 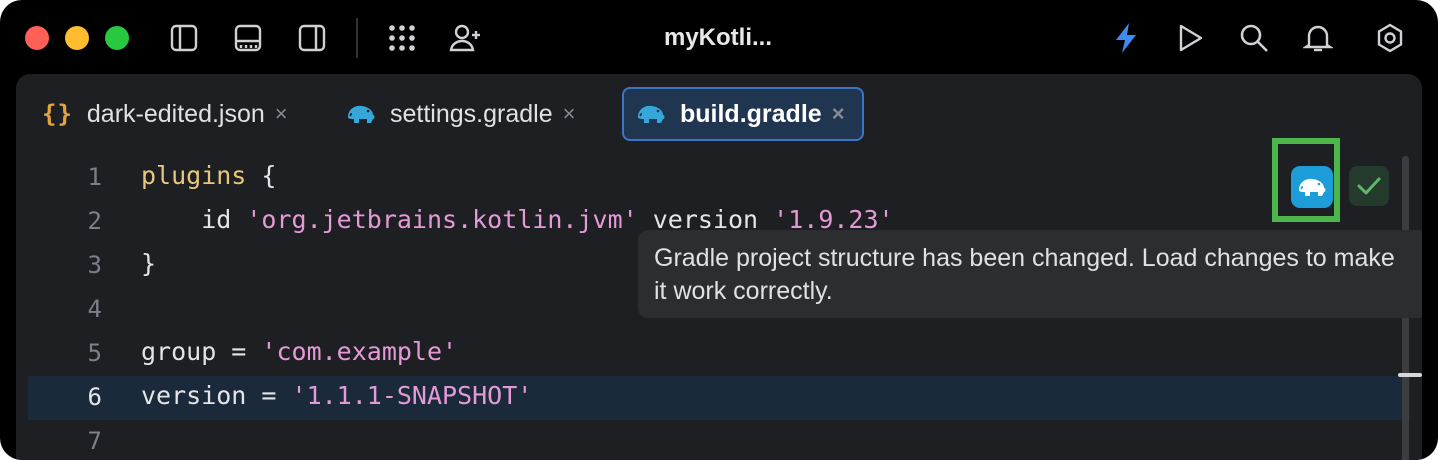 What do you see at coordinates (94, 309) in the screenshot?
I see `line-number: 4` at bounding box center [94, 309].